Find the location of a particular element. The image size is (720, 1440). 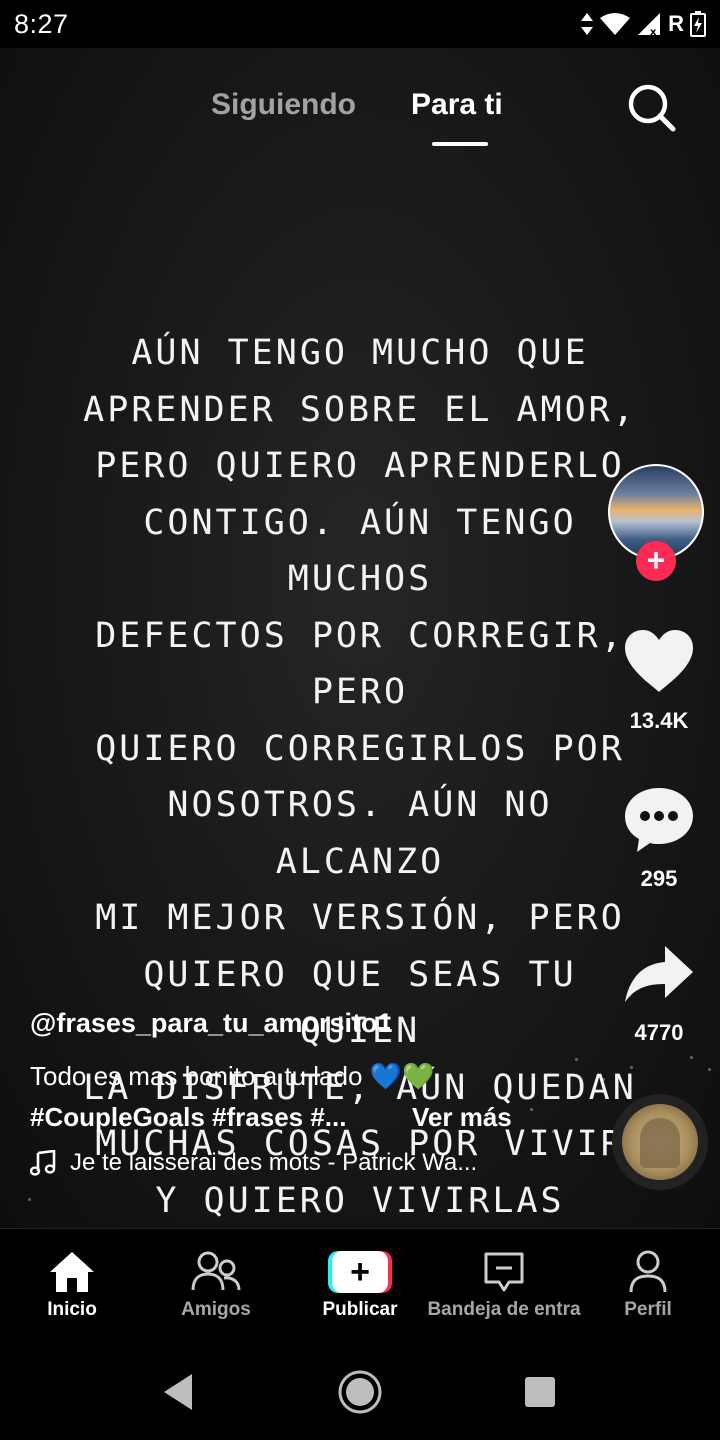

nav-inbox: Bandeja de entra is located at coordinates (504, 1287).